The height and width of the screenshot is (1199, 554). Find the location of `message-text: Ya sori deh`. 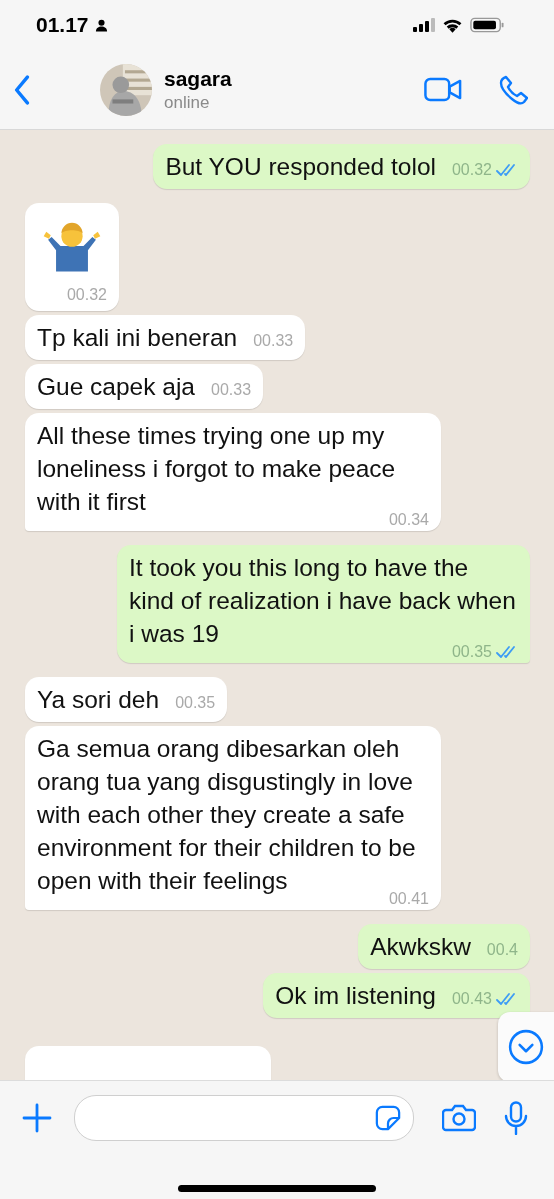

message-text: Ya sori deh is located at coordinates (98, 699).